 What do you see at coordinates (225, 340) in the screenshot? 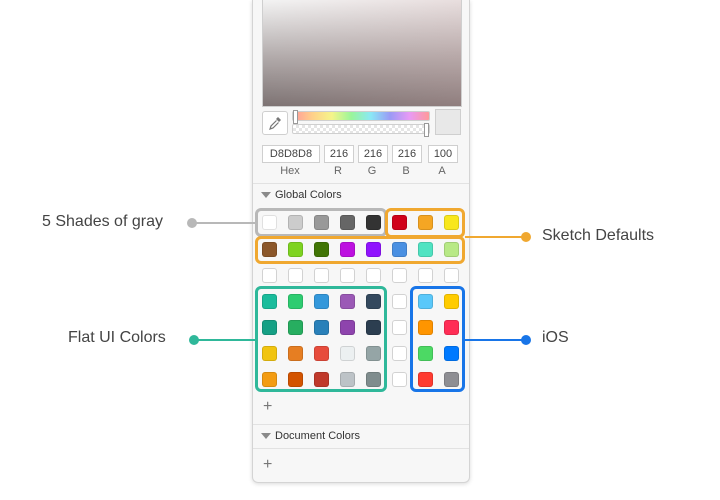
I see `flat-callout-line` at bounding box center [225, 340].